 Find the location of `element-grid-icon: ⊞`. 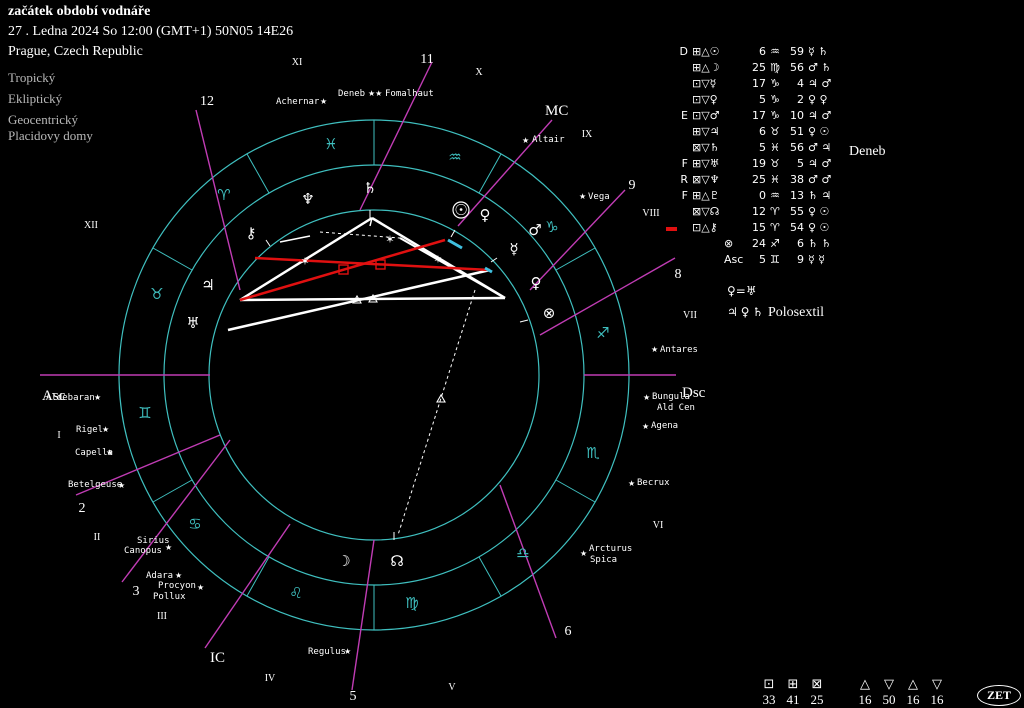

element-grid-icon: ⊞ is located at coordinates (793, 684).